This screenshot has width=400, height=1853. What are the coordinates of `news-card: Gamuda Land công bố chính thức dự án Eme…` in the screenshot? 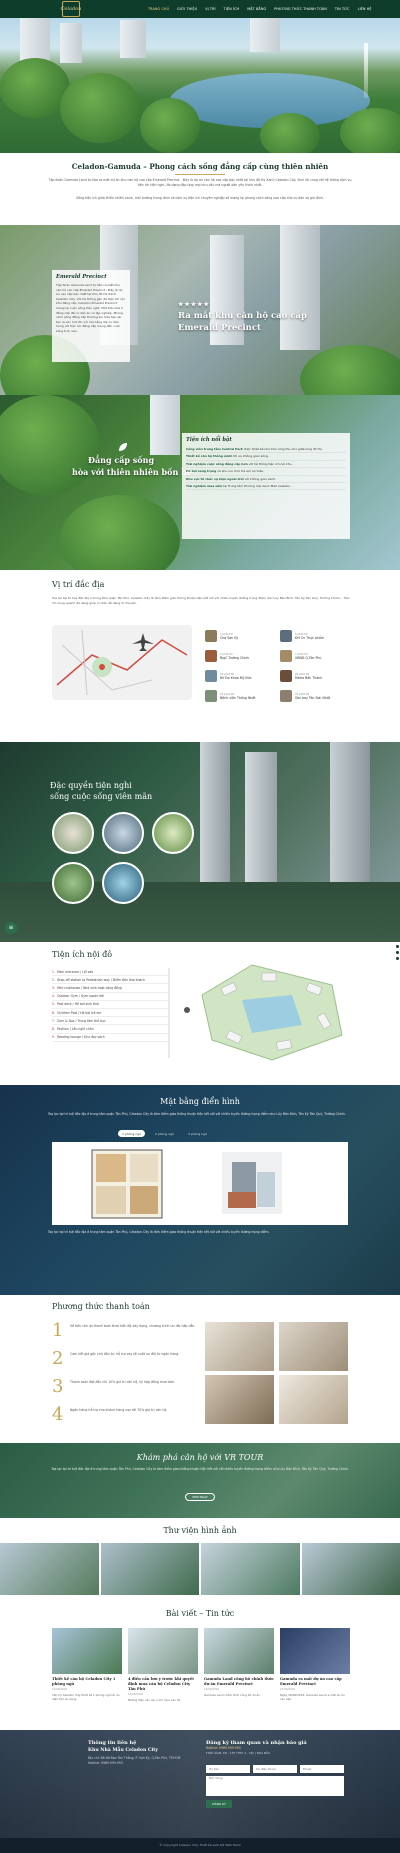 It's located at (239, 1662).